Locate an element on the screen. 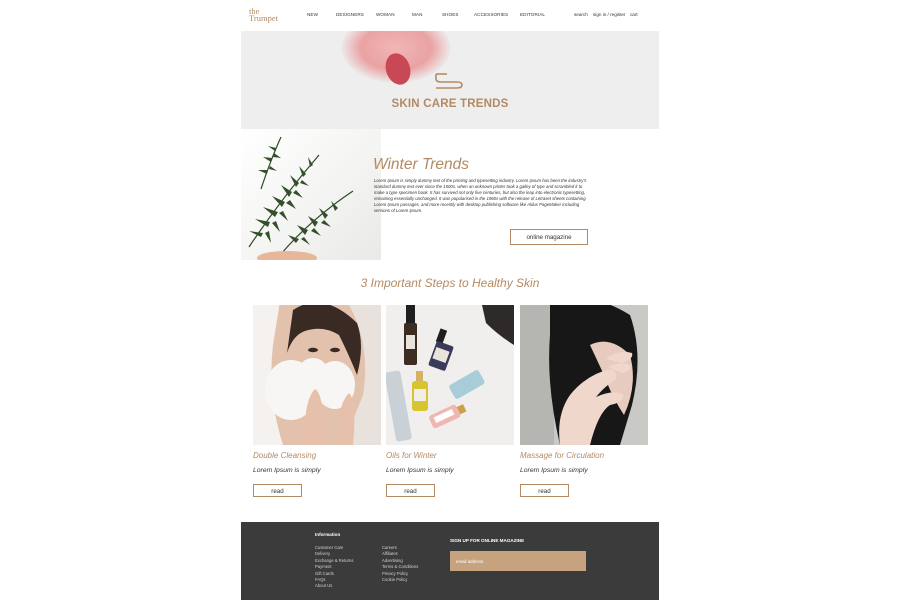  steps-title: 3 Important Steps to Healthy Skin is located at coordinates (450, 283).